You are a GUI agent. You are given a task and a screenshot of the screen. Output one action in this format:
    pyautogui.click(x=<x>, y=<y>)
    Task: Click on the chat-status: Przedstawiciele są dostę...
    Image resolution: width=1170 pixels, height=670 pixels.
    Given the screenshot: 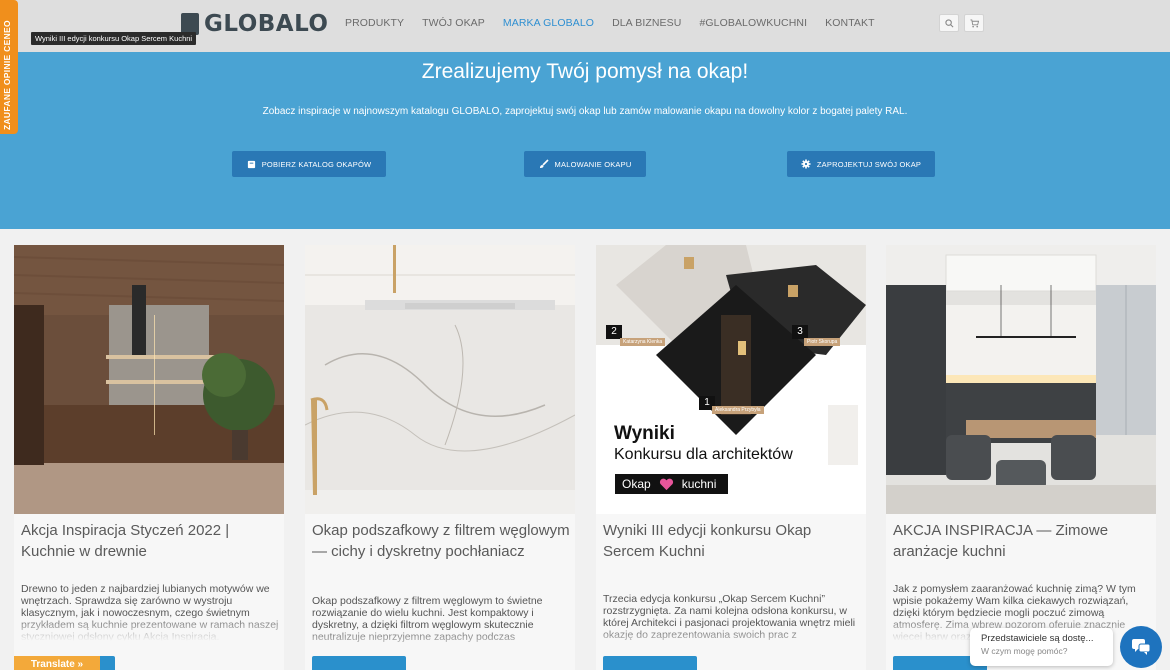 What is the action you would take?
    pyautogui.click(x=1037, y=638)
    